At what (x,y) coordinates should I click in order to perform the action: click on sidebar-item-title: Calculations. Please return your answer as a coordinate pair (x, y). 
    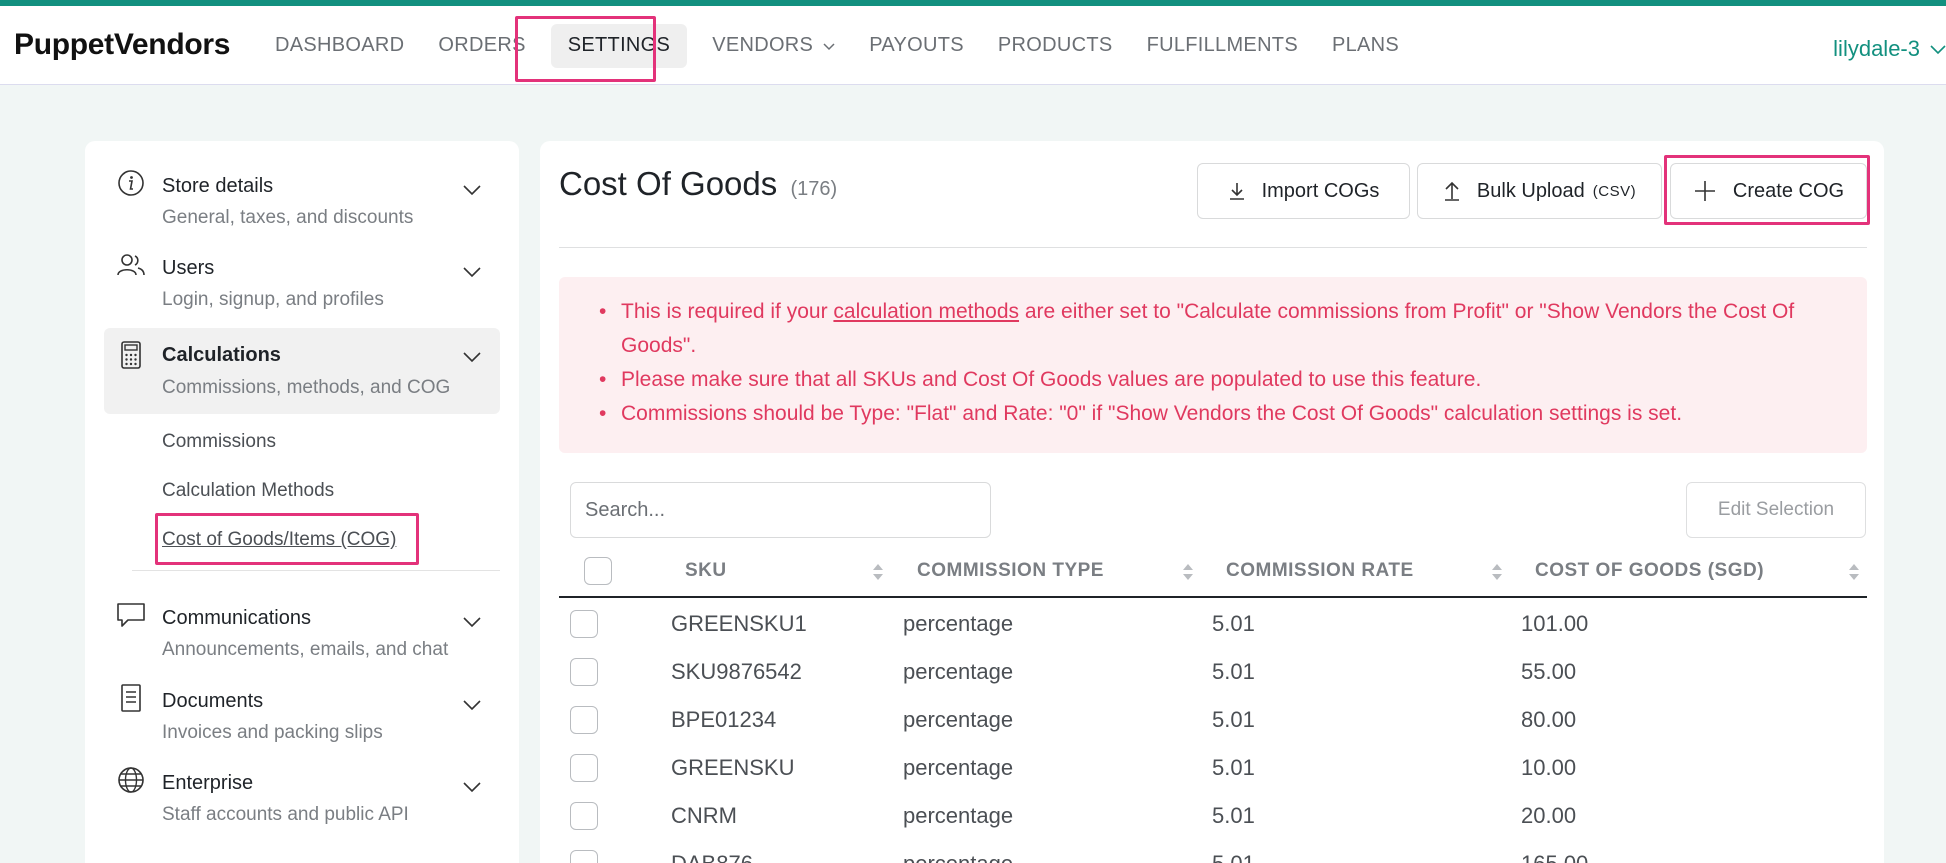
    Looking at the image, I should click on (221, 355).